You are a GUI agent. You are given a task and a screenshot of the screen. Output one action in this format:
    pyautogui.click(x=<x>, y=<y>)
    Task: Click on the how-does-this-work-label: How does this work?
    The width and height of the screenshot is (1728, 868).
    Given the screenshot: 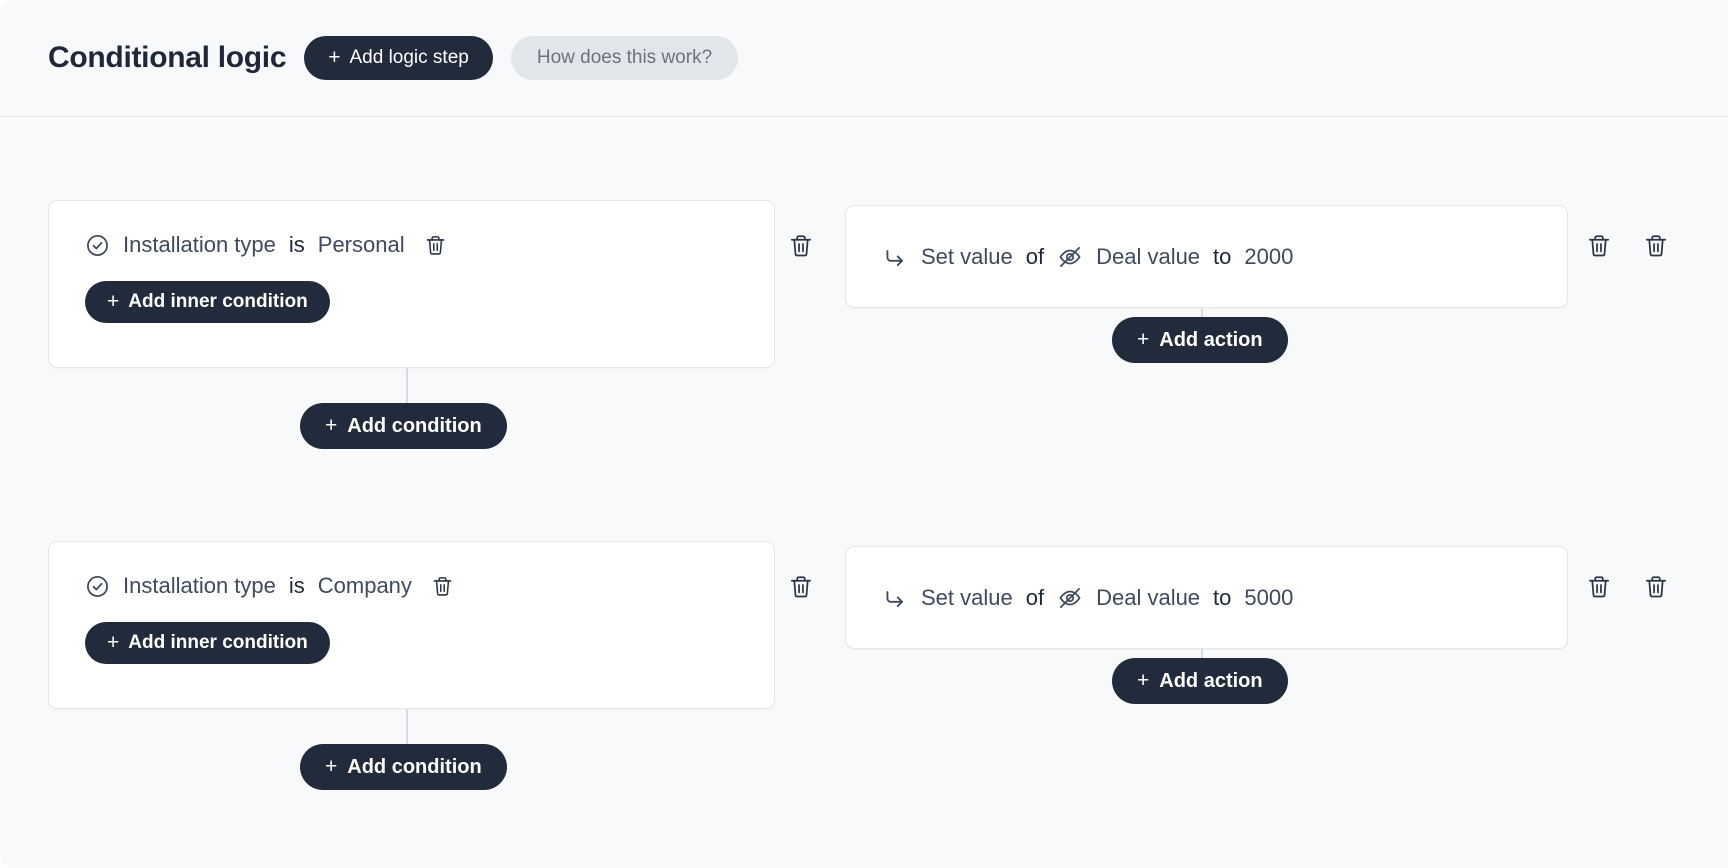 What is the action you would take?
    pyautogui.click(x=624, y=57)
    